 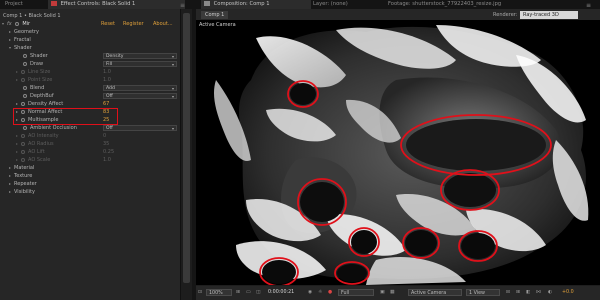 I want to click on layer-name: Comp 1 • Black Solid 1, so click(x=32, y=16).